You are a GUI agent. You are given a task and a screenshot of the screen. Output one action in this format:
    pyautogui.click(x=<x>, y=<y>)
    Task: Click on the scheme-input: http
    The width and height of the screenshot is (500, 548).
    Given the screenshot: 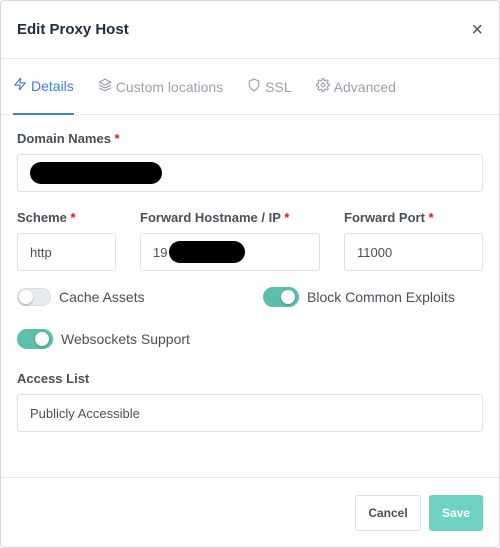 What is the action you would take?
    pyautogui.click(x=66, y=252)
    